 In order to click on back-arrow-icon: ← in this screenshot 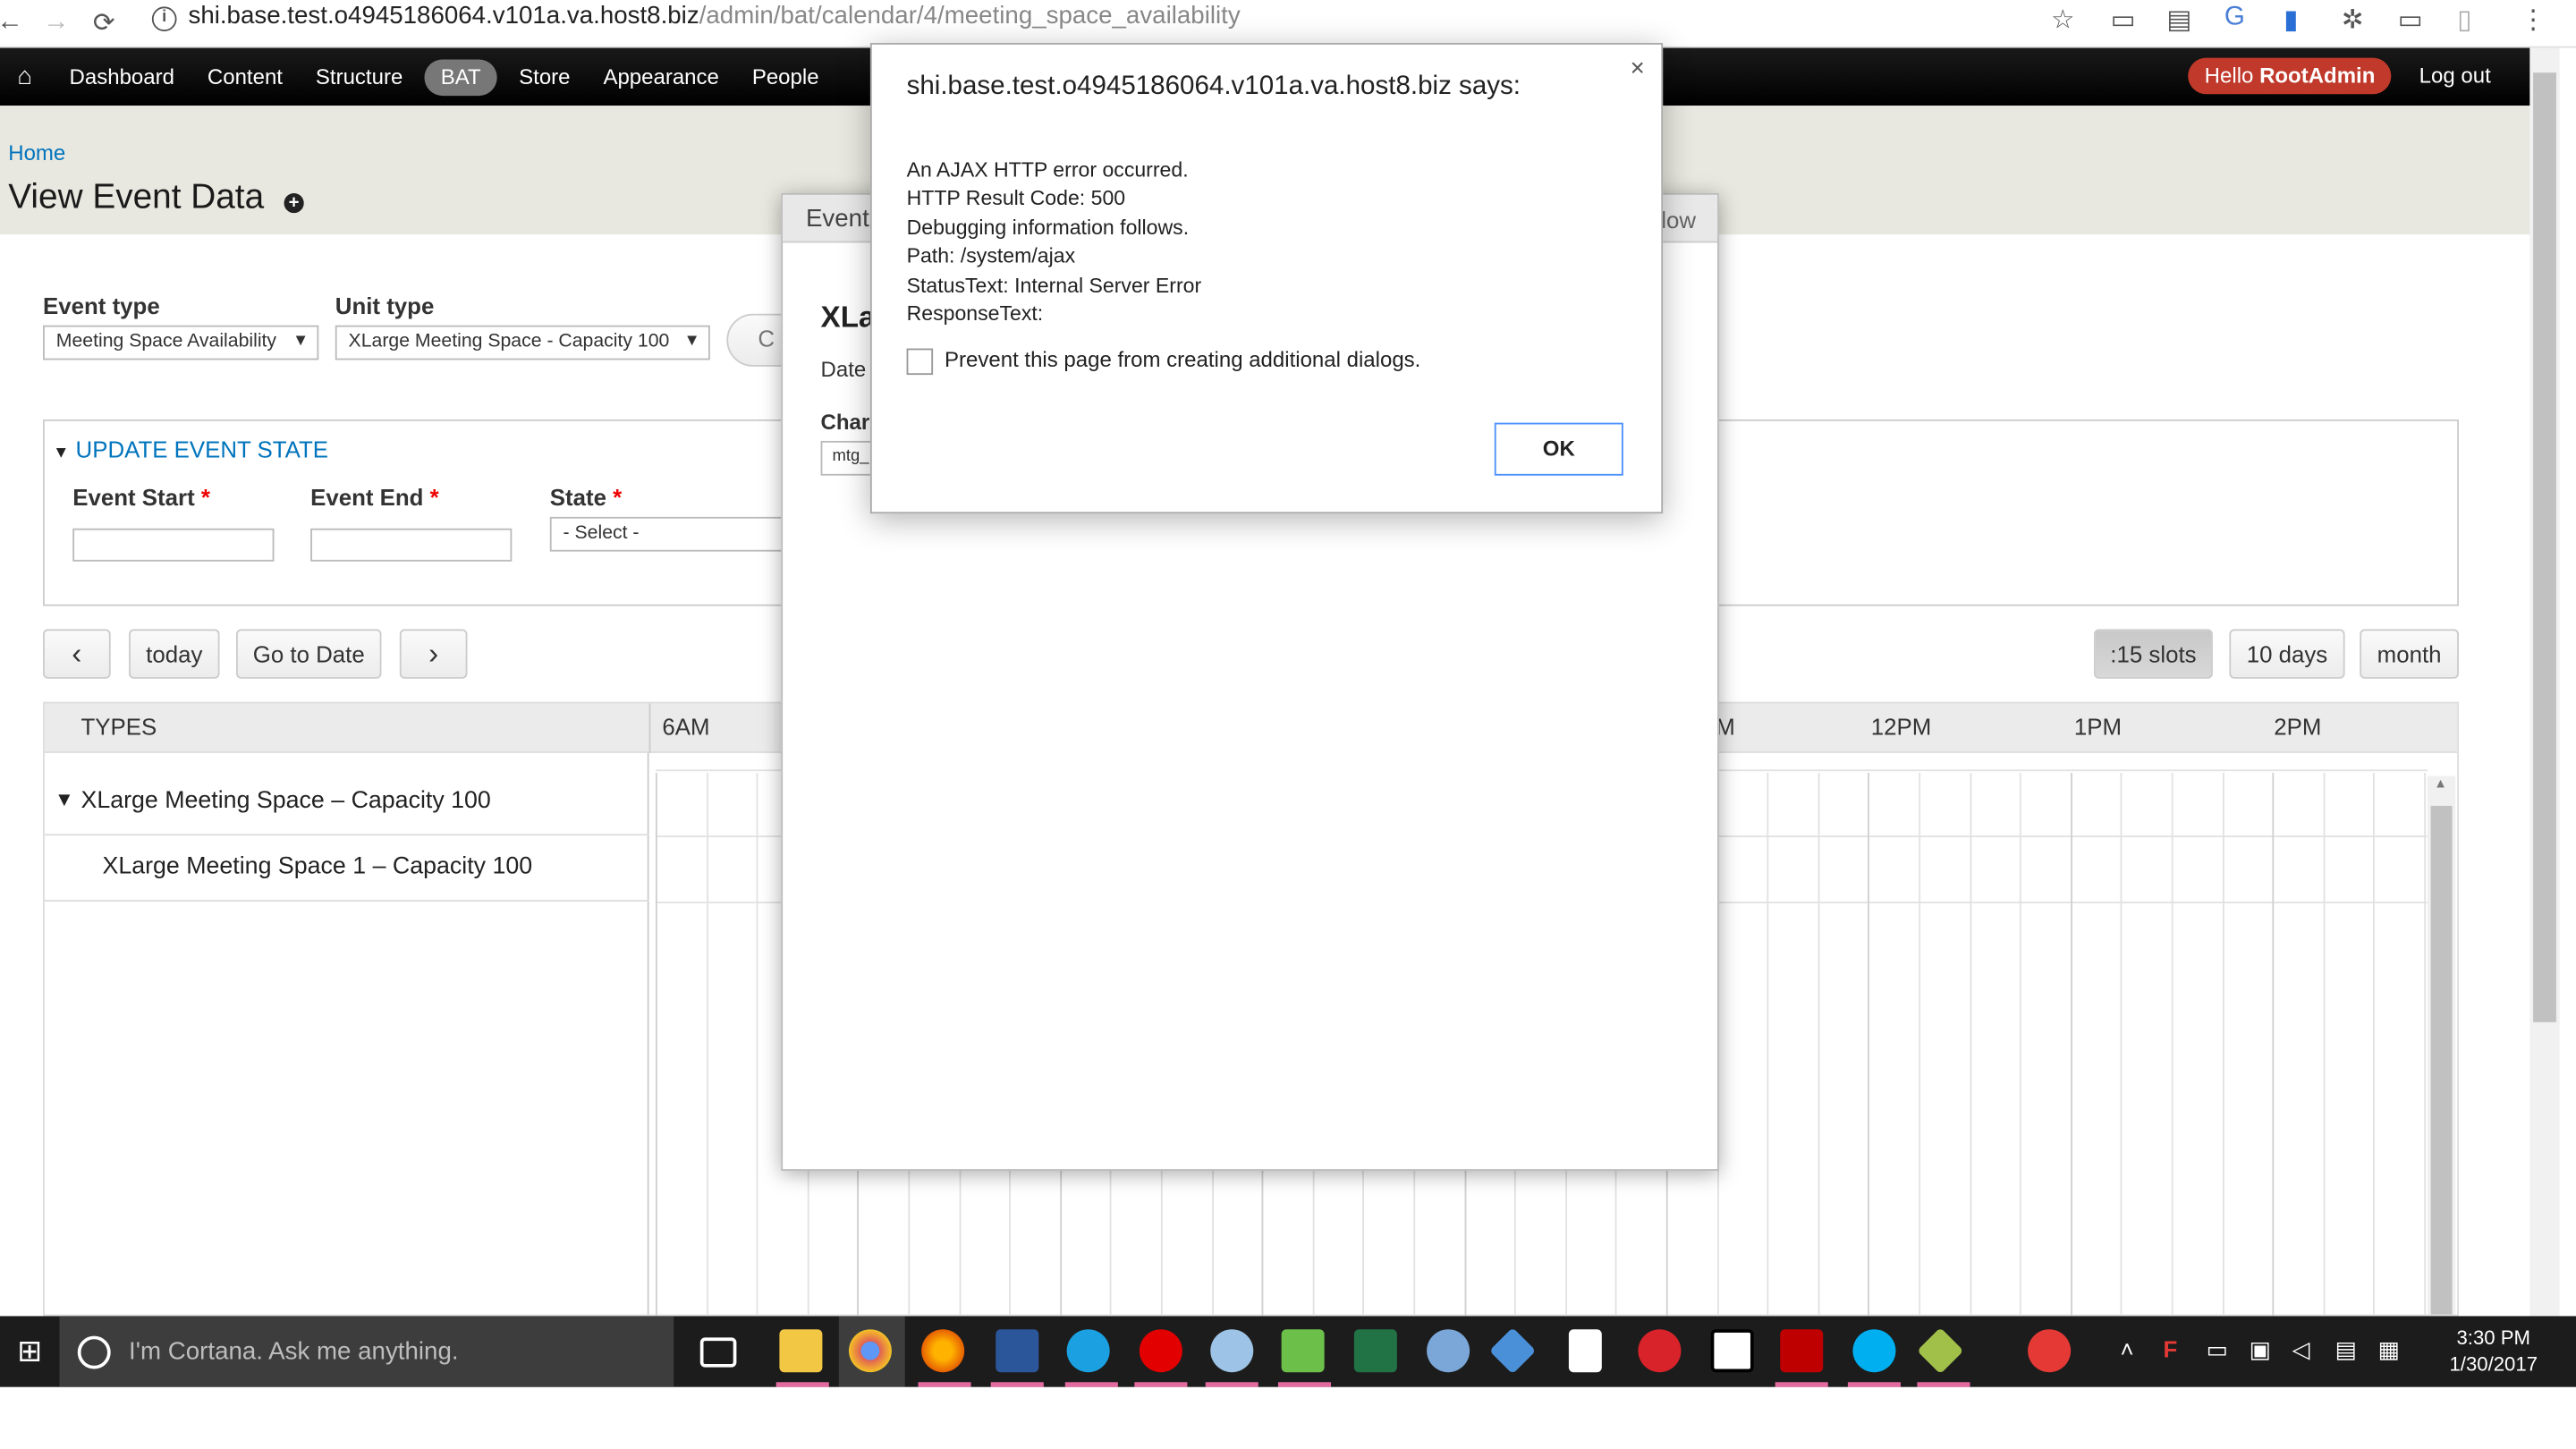, I will do `click(15, 23)`.